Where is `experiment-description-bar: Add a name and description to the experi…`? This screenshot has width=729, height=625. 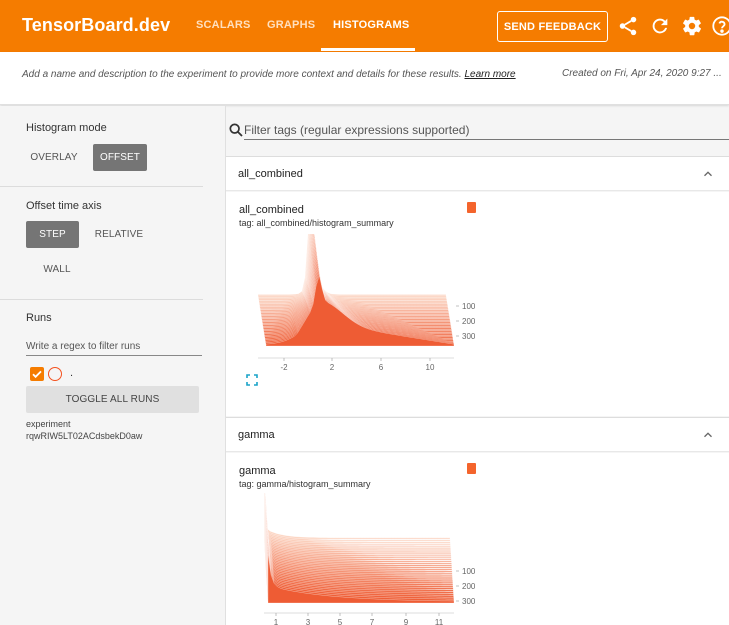 experiment-description-bar: Add a name and description to the experi… is located at coordinates (364, 78).